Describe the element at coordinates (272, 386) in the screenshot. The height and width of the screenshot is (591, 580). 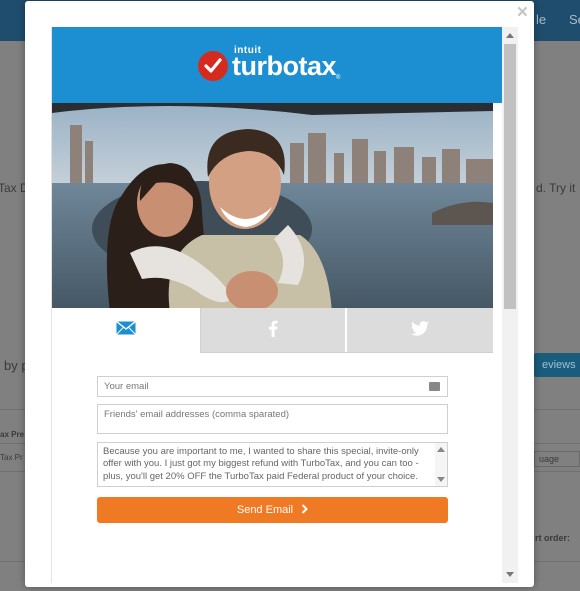
I see `email-field: Your email` at that location.